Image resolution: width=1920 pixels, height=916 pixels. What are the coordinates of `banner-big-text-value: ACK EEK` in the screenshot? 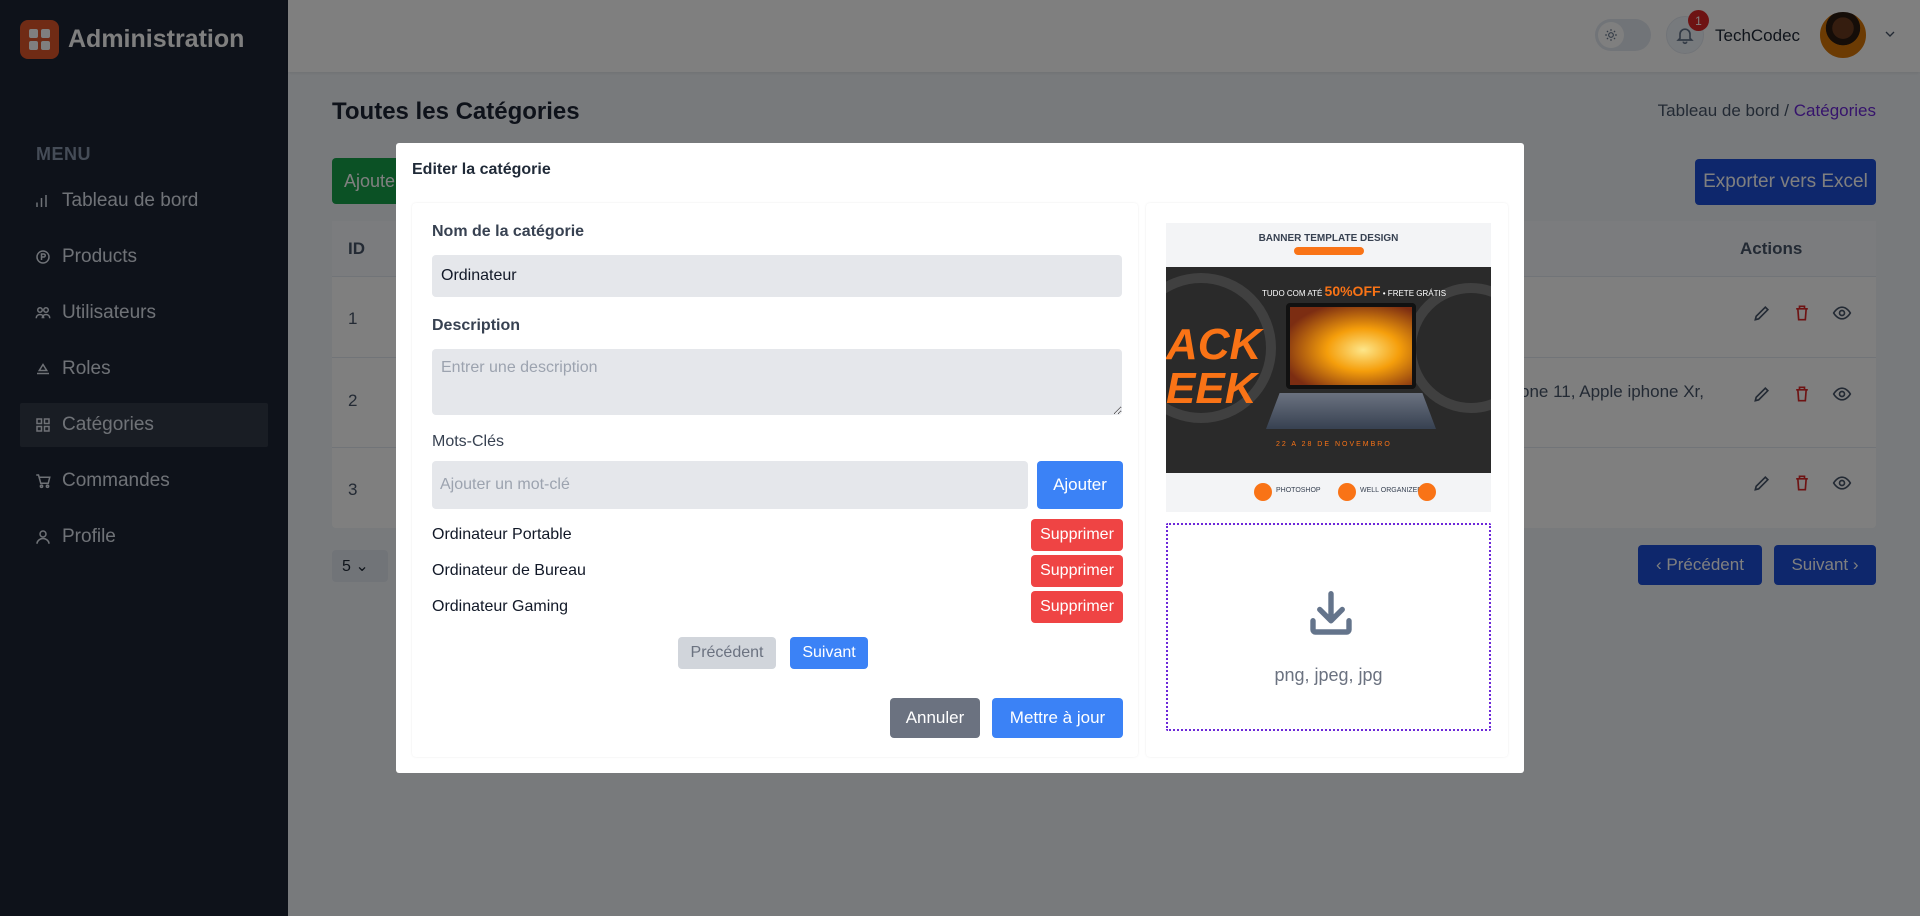 It's located at (1214, 366).